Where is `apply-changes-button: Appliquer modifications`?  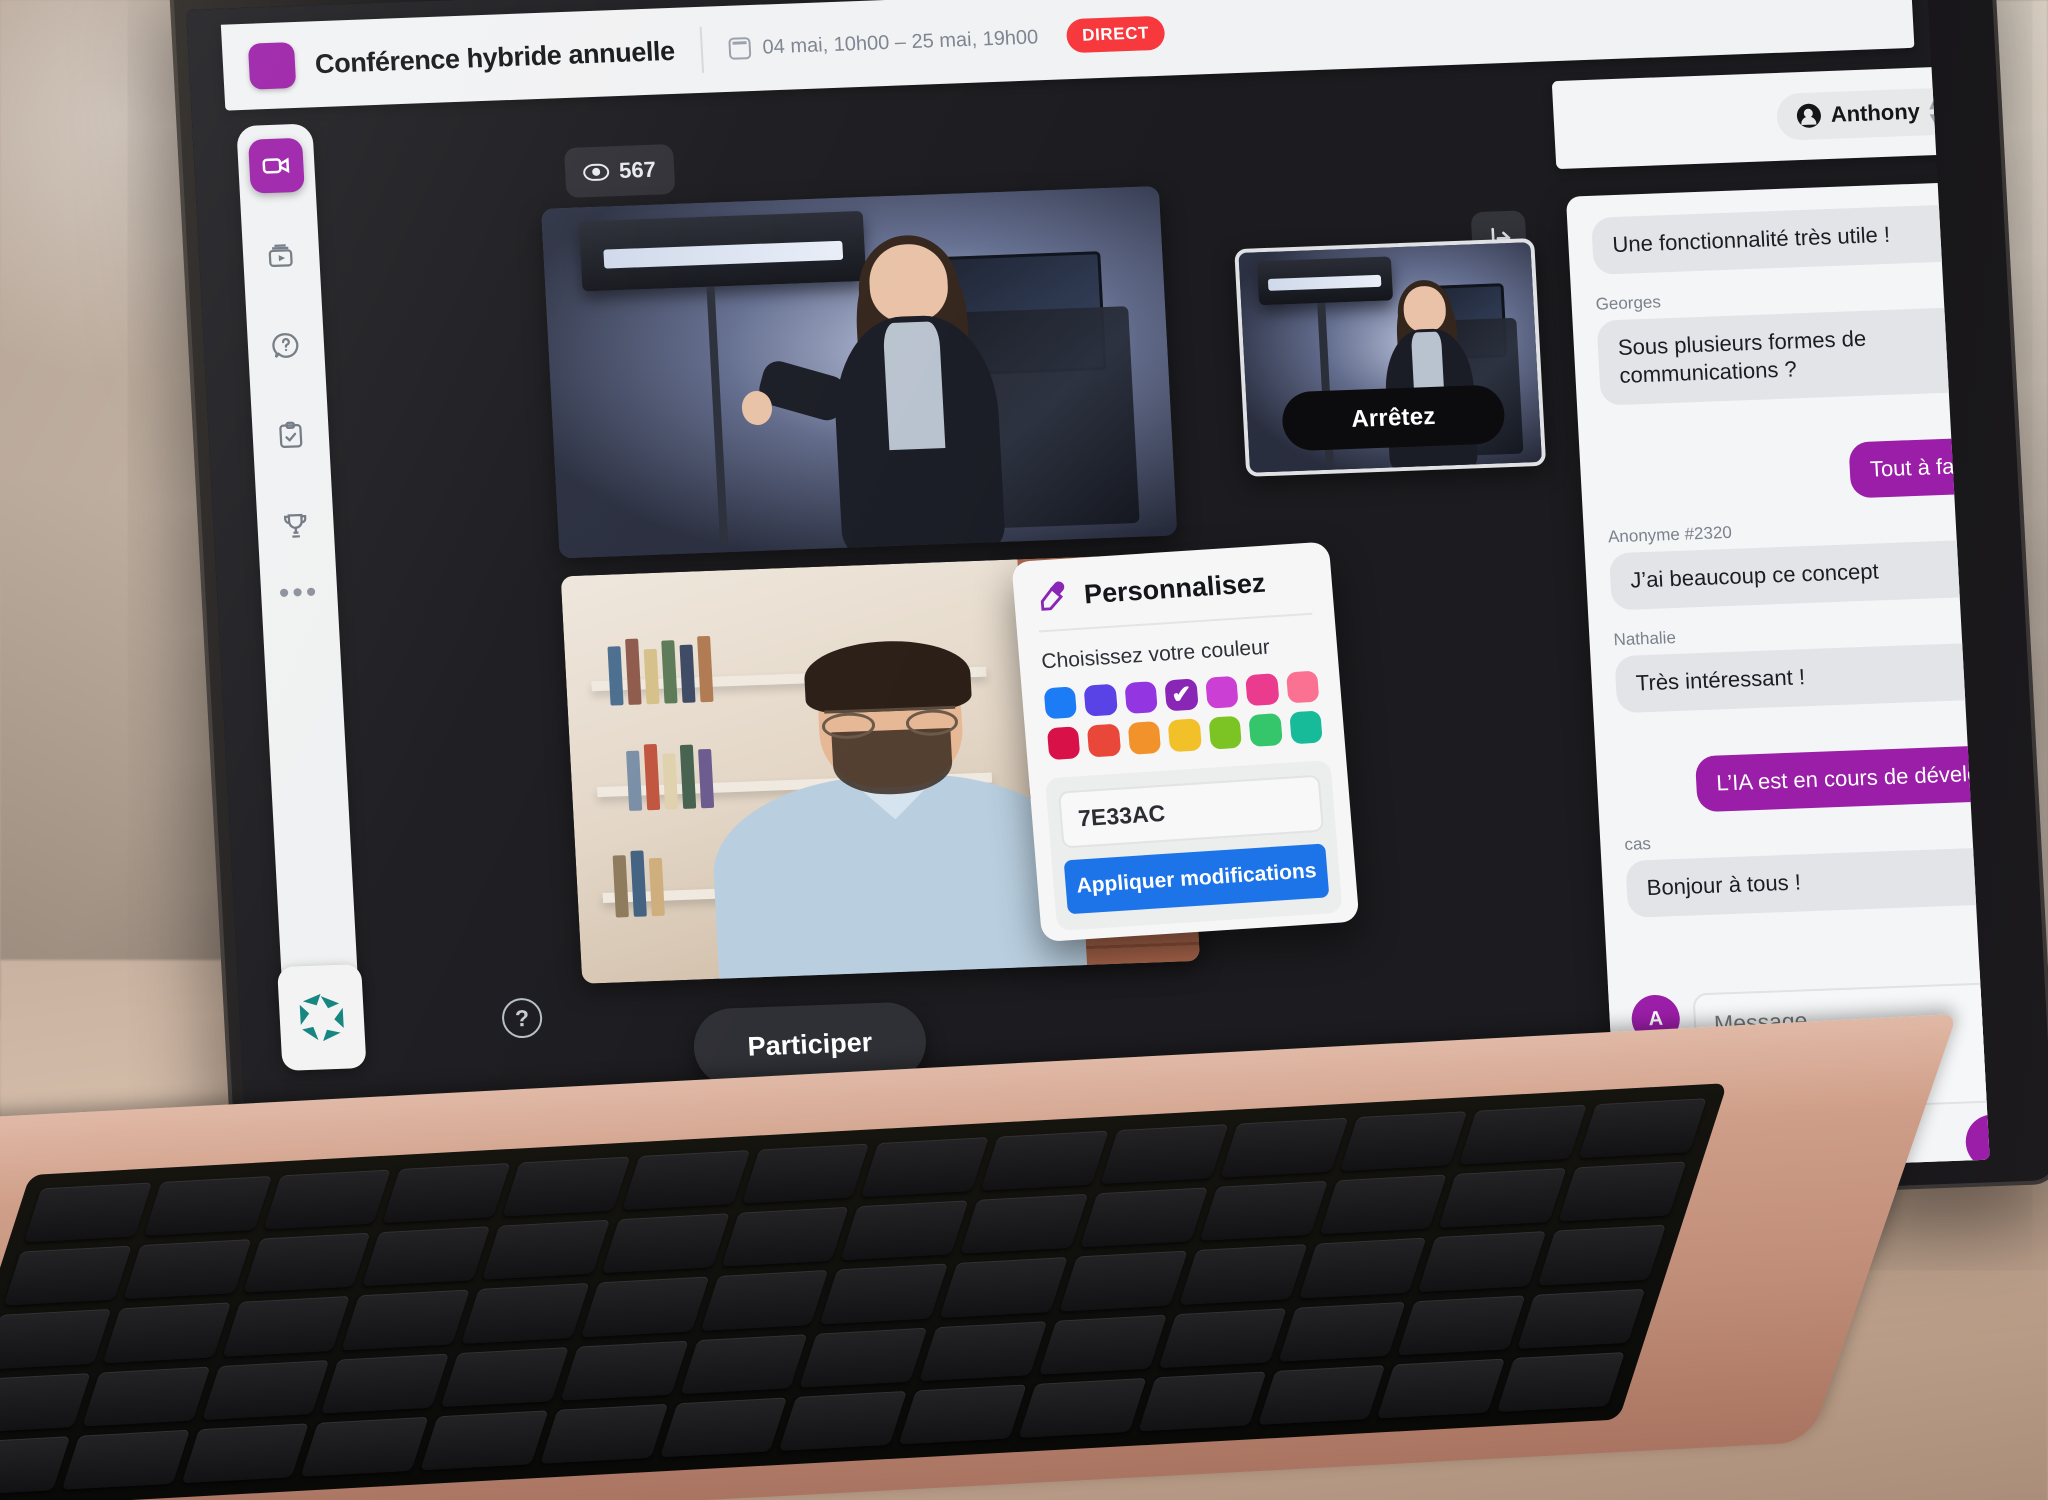
apply-changes-button: Appliquer modifications is located at coordinates (1196, 879).